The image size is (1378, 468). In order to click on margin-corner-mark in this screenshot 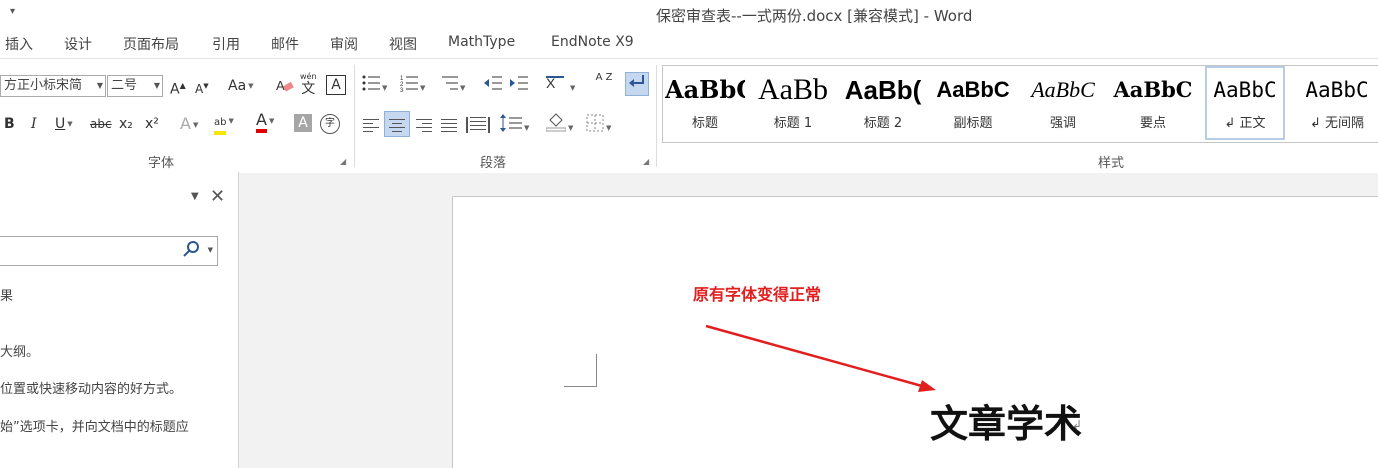, I will do `click(580, 370)`.